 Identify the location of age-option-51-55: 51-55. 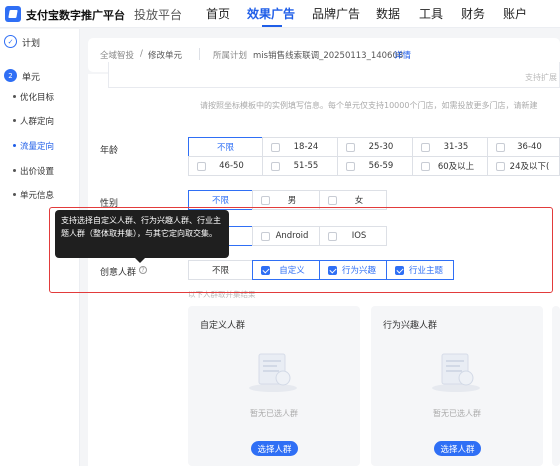
(300, 166).